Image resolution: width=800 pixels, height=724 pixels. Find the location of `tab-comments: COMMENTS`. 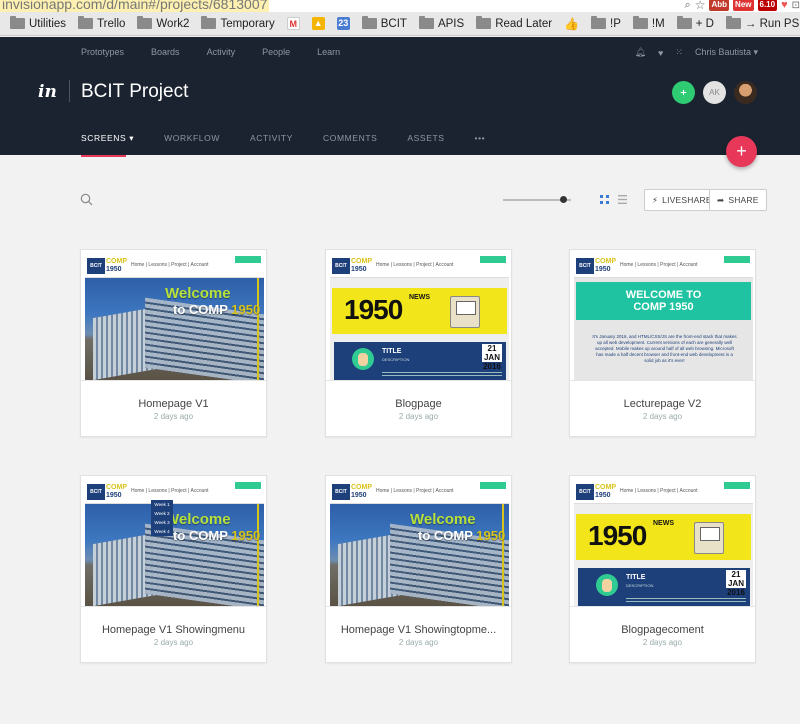

tab-comments: COMMENTS is located at coordinates (350, 144).